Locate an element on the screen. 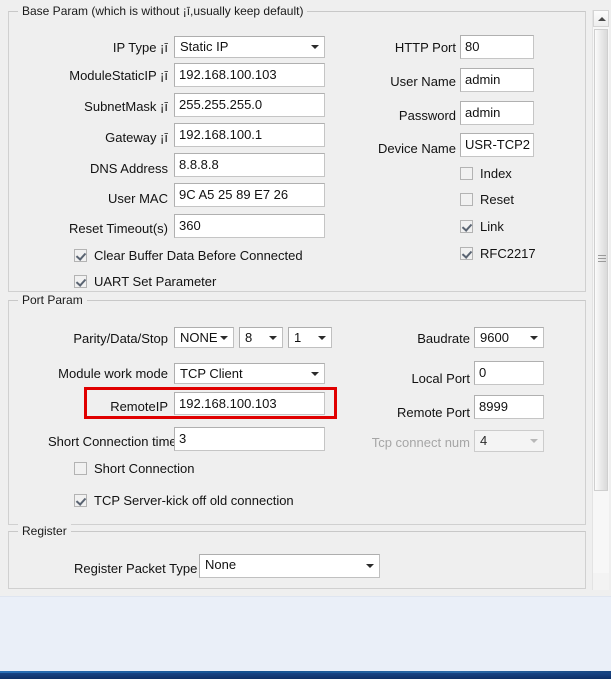  tcp-kick-off-checkbox: TCP Server-kick off old connection is located at coordinates (184, 500).